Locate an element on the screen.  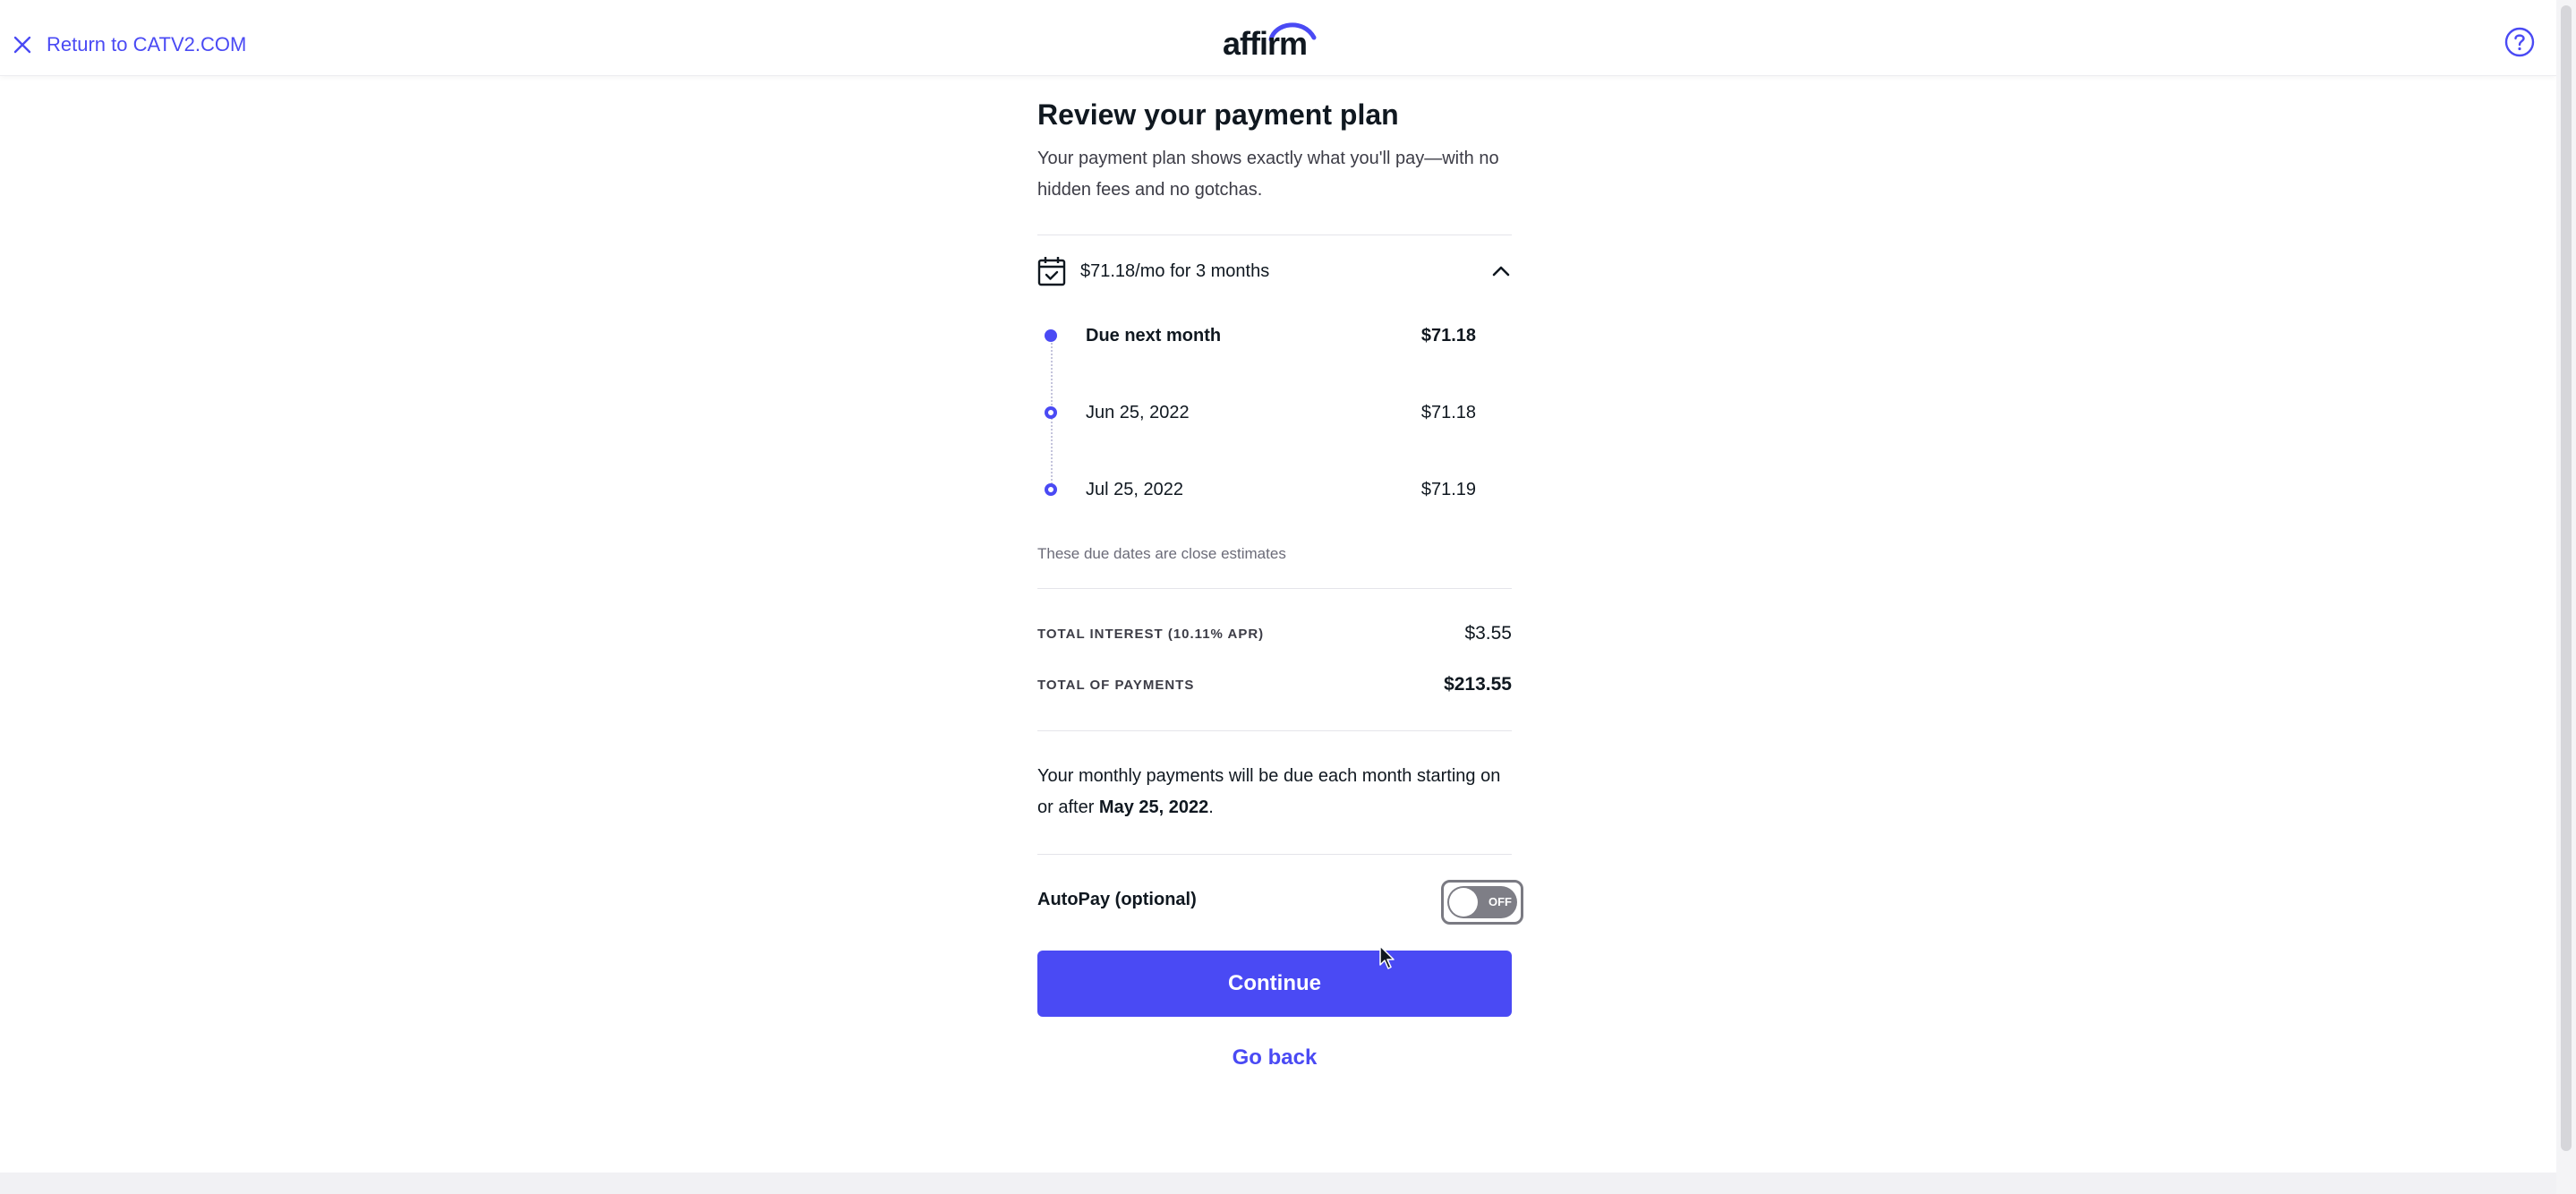
schedule-row: Jul 25, 2022 $71.19 is located at coordinates (1256, 492).